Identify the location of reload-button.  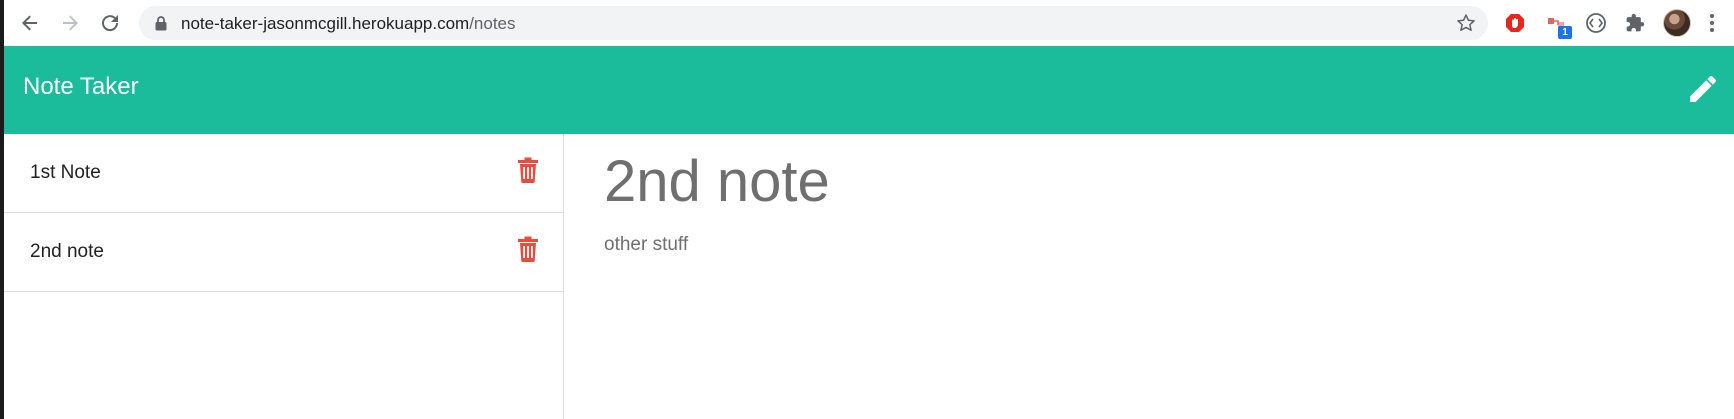
(110, 23).